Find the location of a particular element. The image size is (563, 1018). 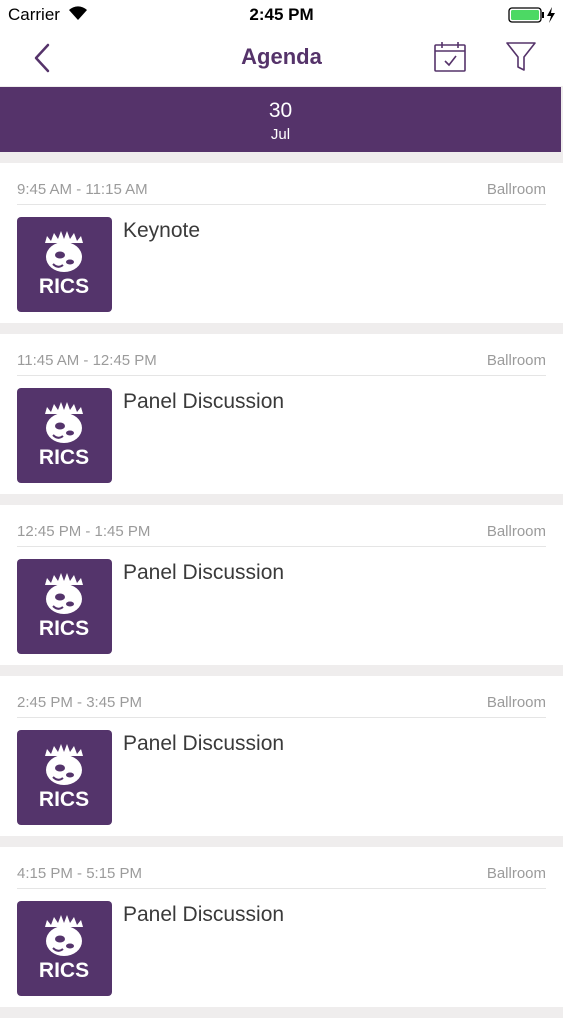

date-month: Jul is located at coordinates (280, 134).